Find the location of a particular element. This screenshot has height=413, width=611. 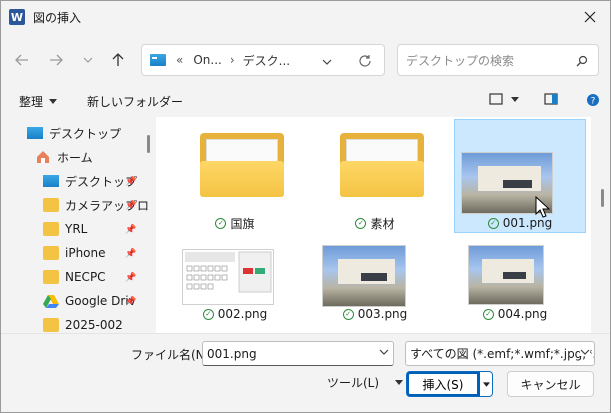

sidebar-item-label: 2025-002 is located at coordinates (94, 325).